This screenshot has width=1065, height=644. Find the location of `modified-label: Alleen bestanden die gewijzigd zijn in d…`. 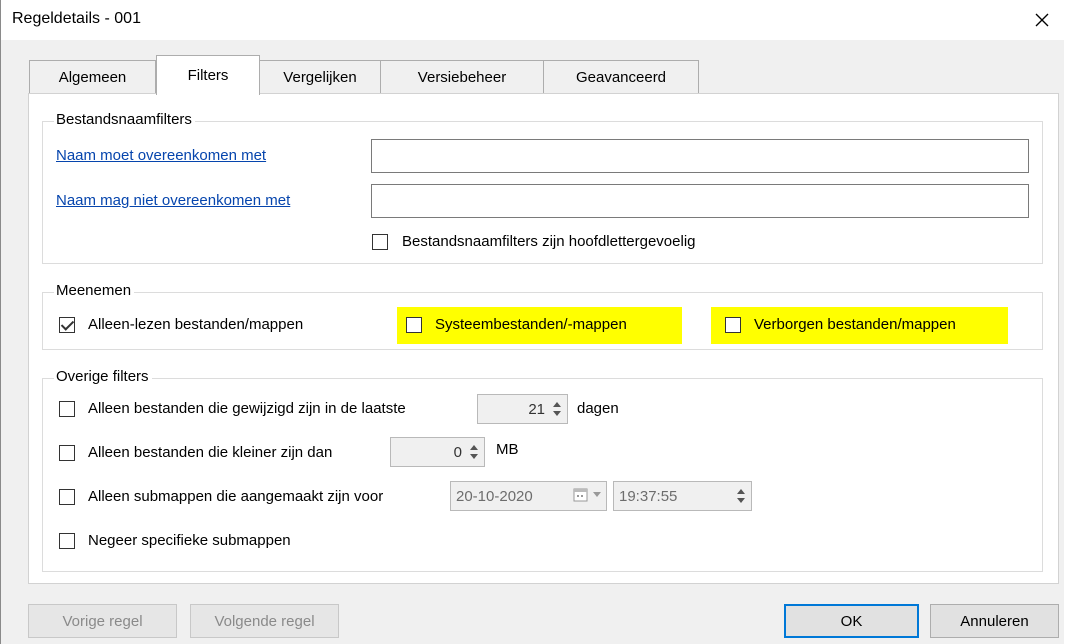

modified-label: Alleen bestanden die gewijzigd zijn in d… is located at coordinates (247, 408).